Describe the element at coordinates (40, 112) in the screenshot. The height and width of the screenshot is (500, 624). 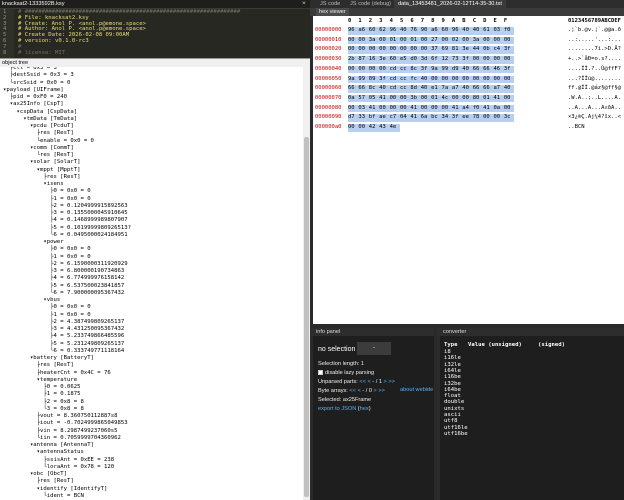
I see `tree-node: ▾cspData [CspData]` at that location.